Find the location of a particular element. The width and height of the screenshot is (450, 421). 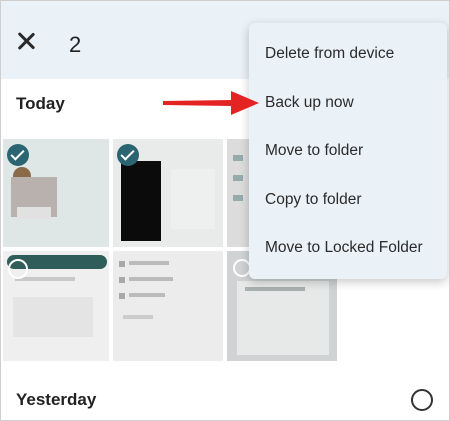

menu-item-back-up-now: Back up now is located at coordinates (309, 103).